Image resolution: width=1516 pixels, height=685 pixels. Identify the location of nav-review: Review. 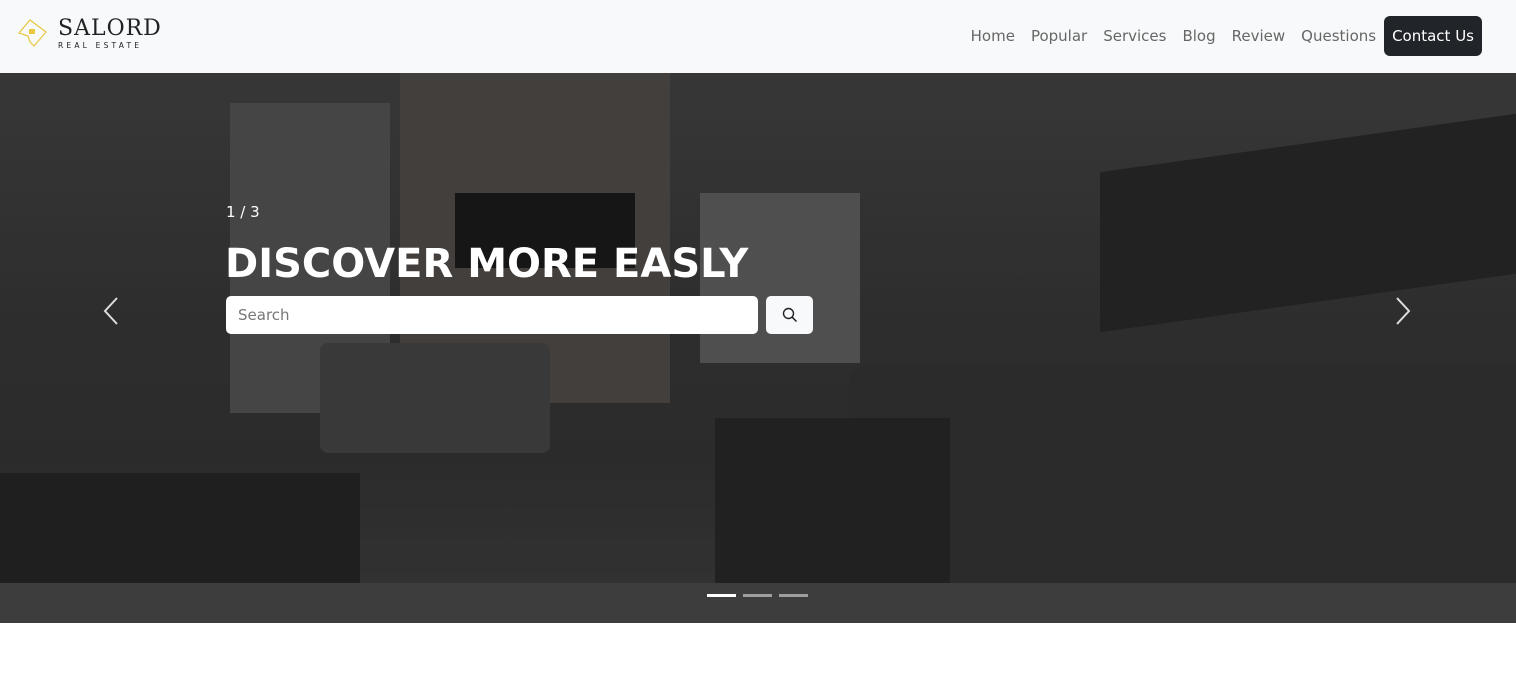
(1259, 36).